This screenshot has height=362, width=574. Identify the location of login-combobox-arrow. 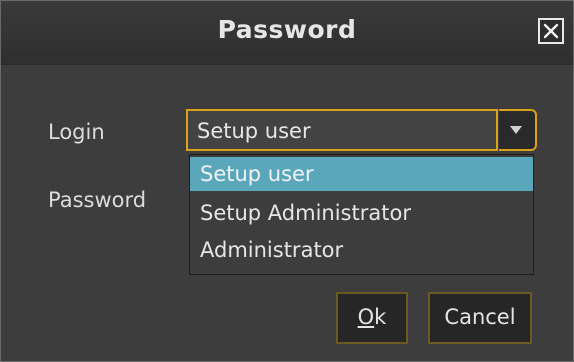
(518, 130).